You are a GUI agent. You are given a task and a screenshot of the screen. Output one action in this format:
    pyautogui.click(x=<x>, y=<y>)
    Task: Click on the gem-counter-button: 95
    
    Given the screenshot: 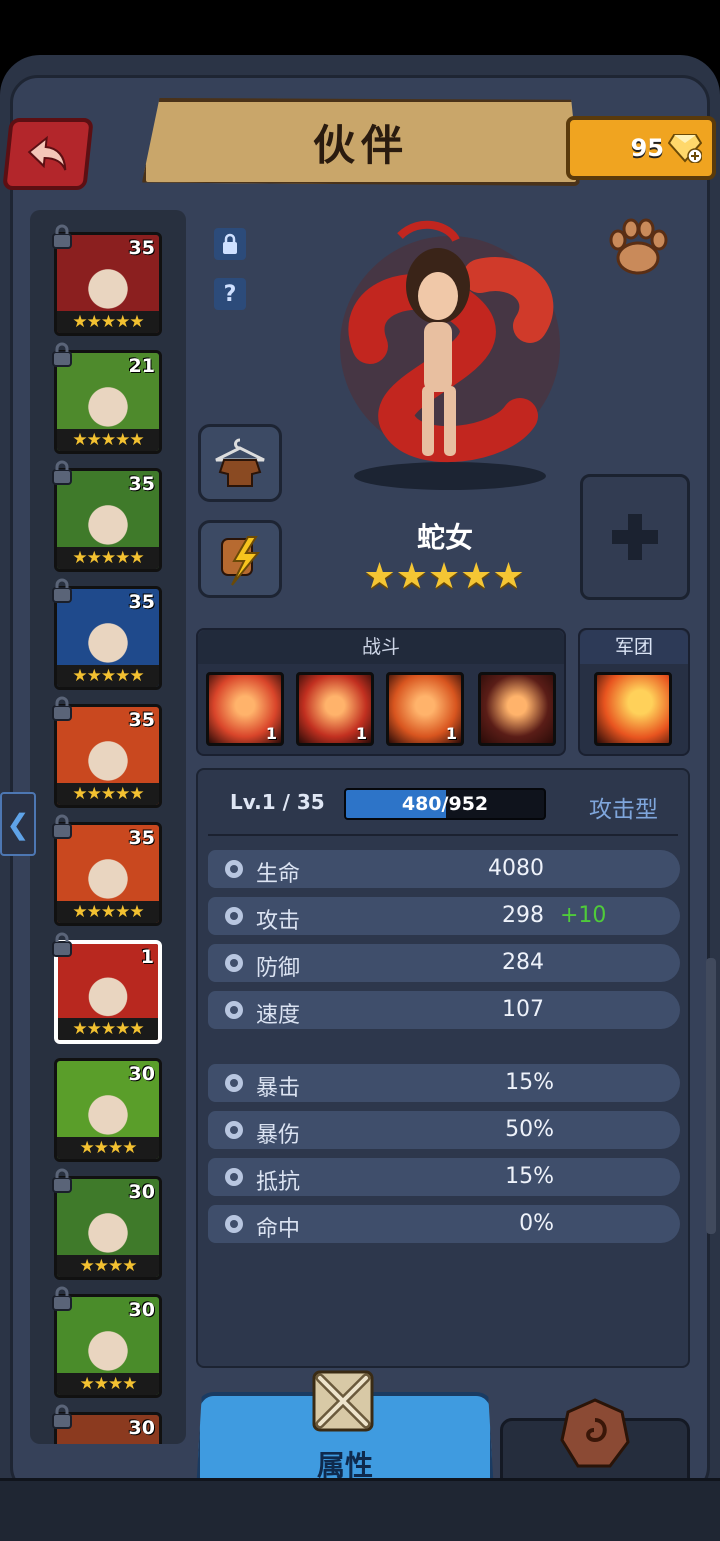 What is the action you would take?
    pyautogui.click(x=641, y=148)
    